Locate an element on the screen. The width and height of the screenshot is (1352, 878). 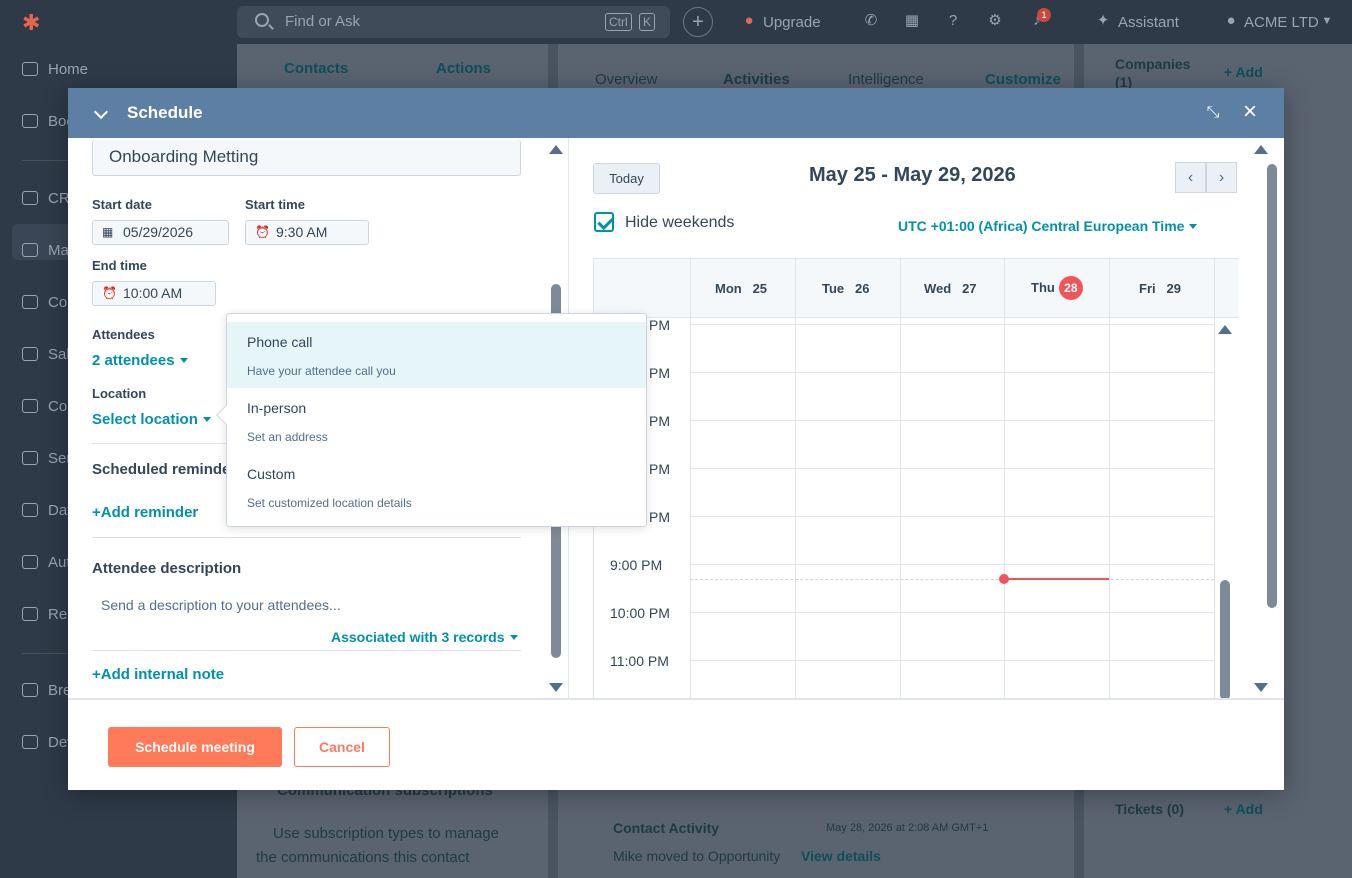
tab-intelligence: Intelligence is located at coordinates (886, 79).